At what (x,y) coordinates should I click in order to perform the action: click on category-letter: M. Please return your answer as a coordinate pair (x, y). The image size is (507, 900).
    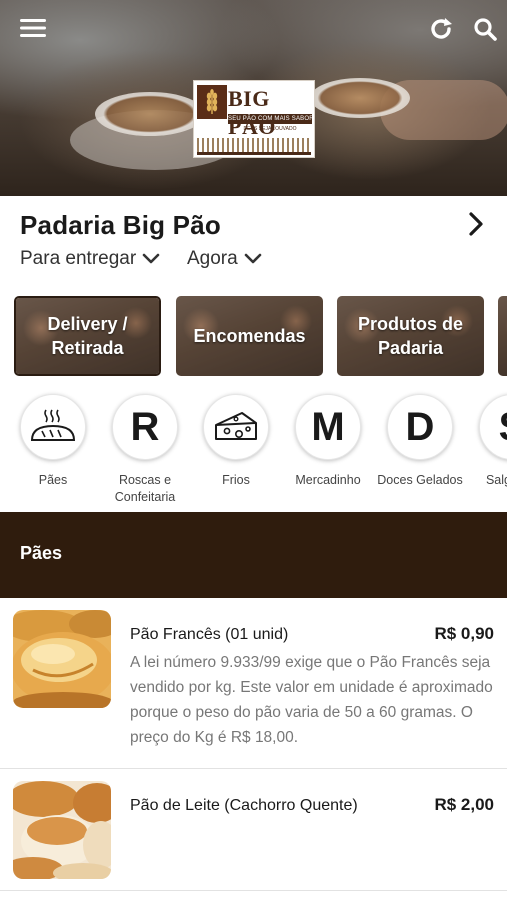
    Looking at the image, I should click on (328, 427).